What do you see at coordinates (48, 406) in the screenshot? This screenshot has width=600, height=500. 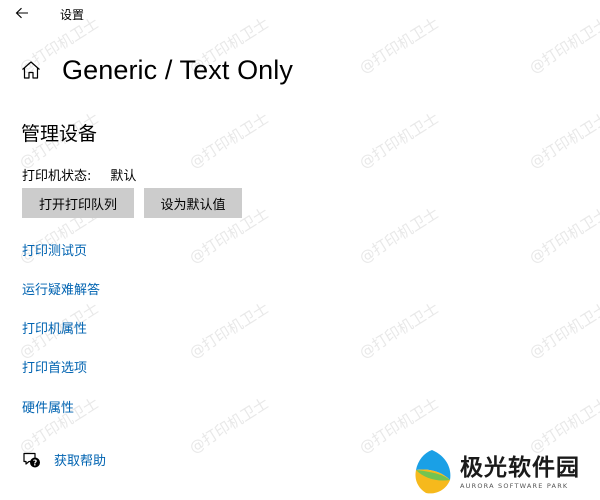 I see `hardware-properties-link: 硬件属性` at bounding box center [48, 406].